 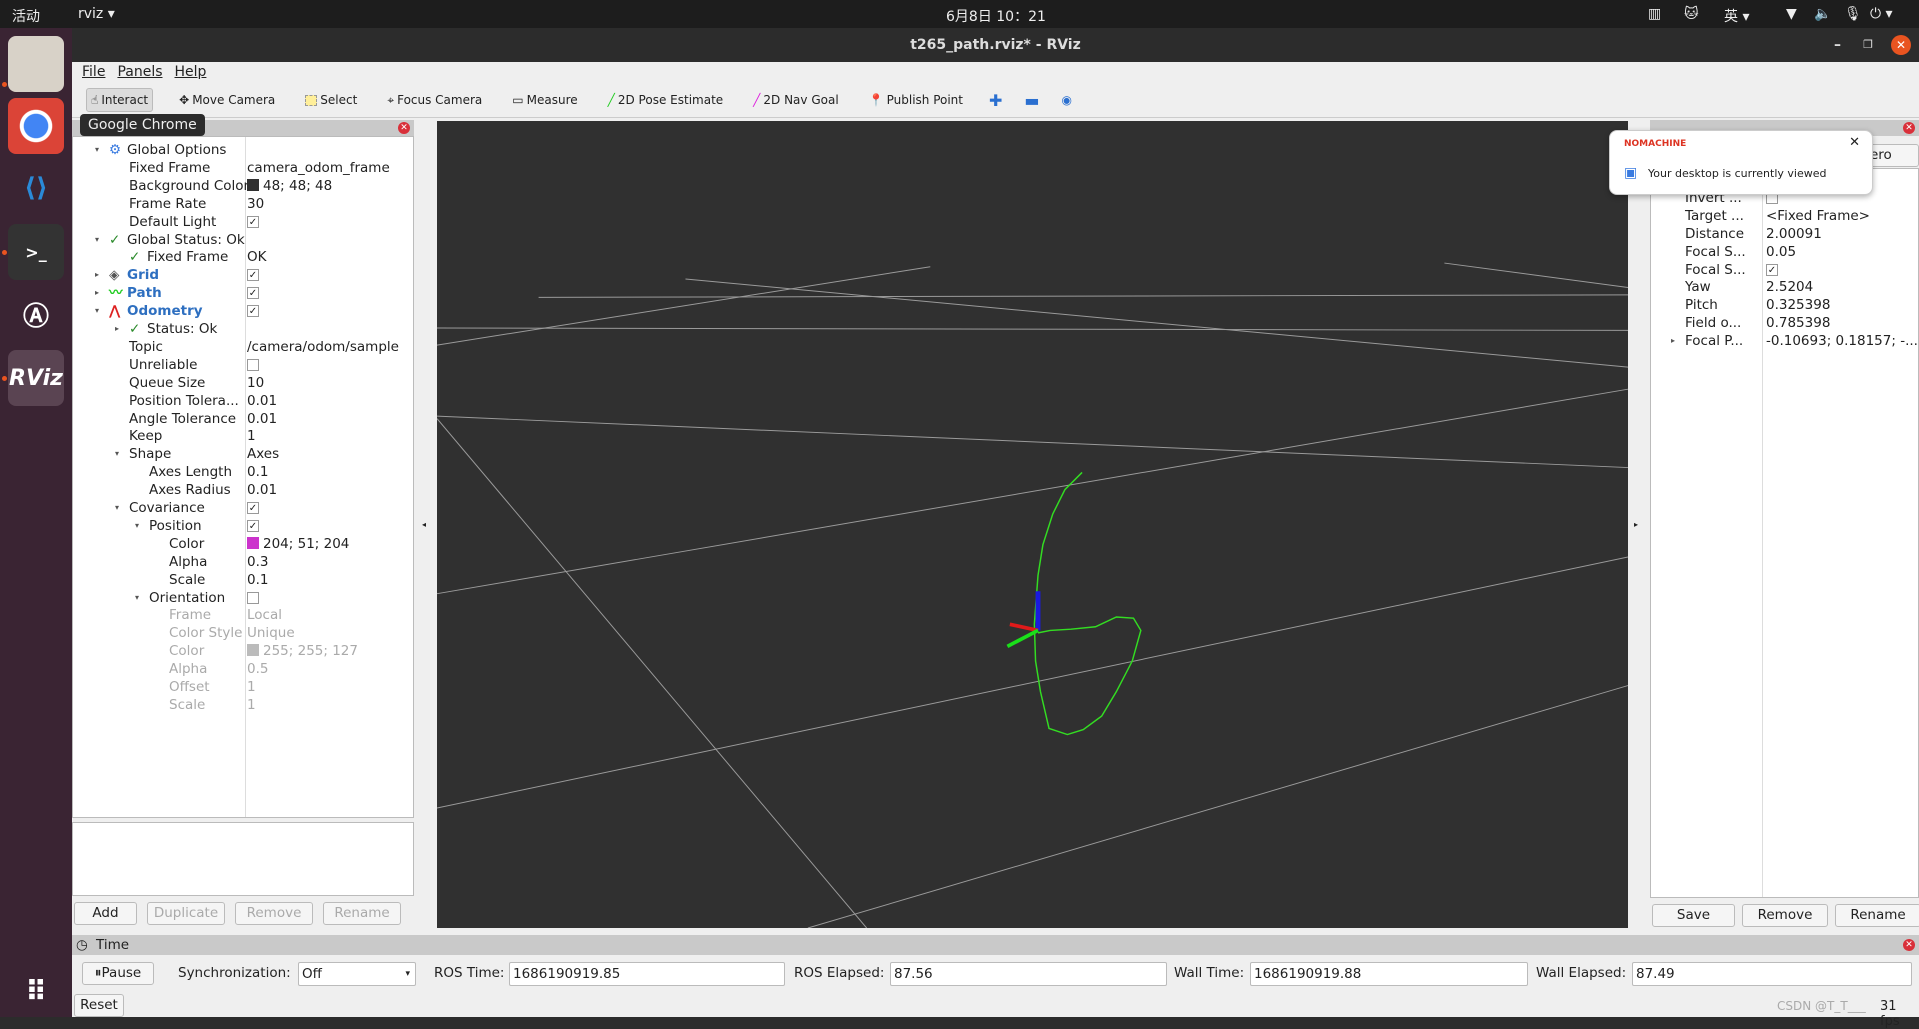 I want to click on property-value: 0.3, so click(x=257, y=562).